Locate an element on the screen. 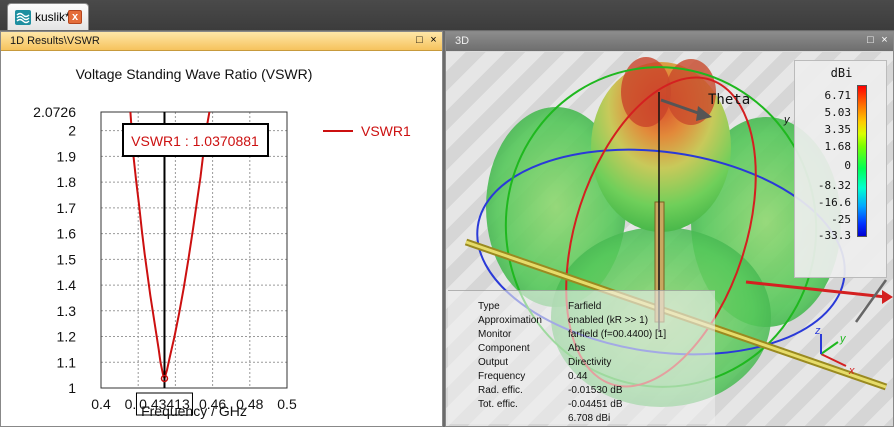  x-tick-label: 0.5 is located at coordinates (287, 404).